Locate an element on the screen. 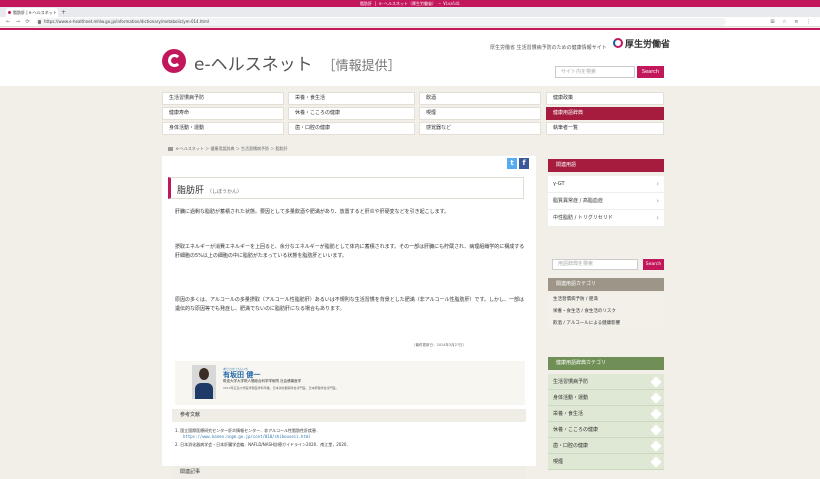 The height and width of the screenshot is (479, 820). author-affiliation: 筑波大学大学院人間総合科学学術院 社会健康医学 is located at coordinates (262, 381).